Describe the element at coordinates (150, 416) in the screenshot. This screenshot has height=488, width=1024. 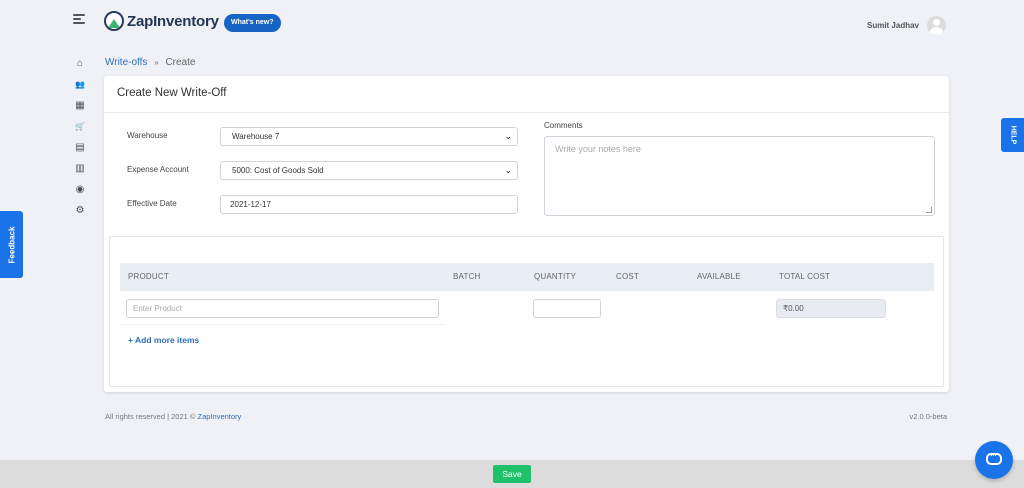
I see `copyright-text: All rights reserved | 2021 ©` at that location.